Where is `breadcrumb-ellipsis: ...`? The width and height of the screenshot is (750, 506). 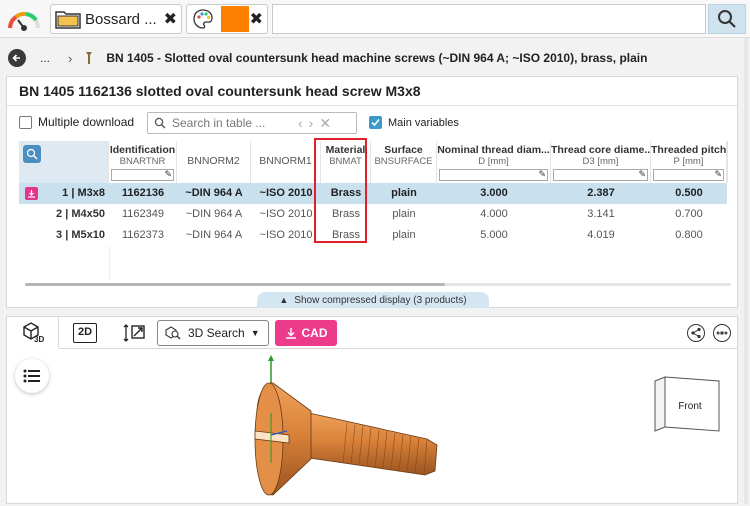
breadcrumb-ellipsis: ... is located at coordinates (45, 58).